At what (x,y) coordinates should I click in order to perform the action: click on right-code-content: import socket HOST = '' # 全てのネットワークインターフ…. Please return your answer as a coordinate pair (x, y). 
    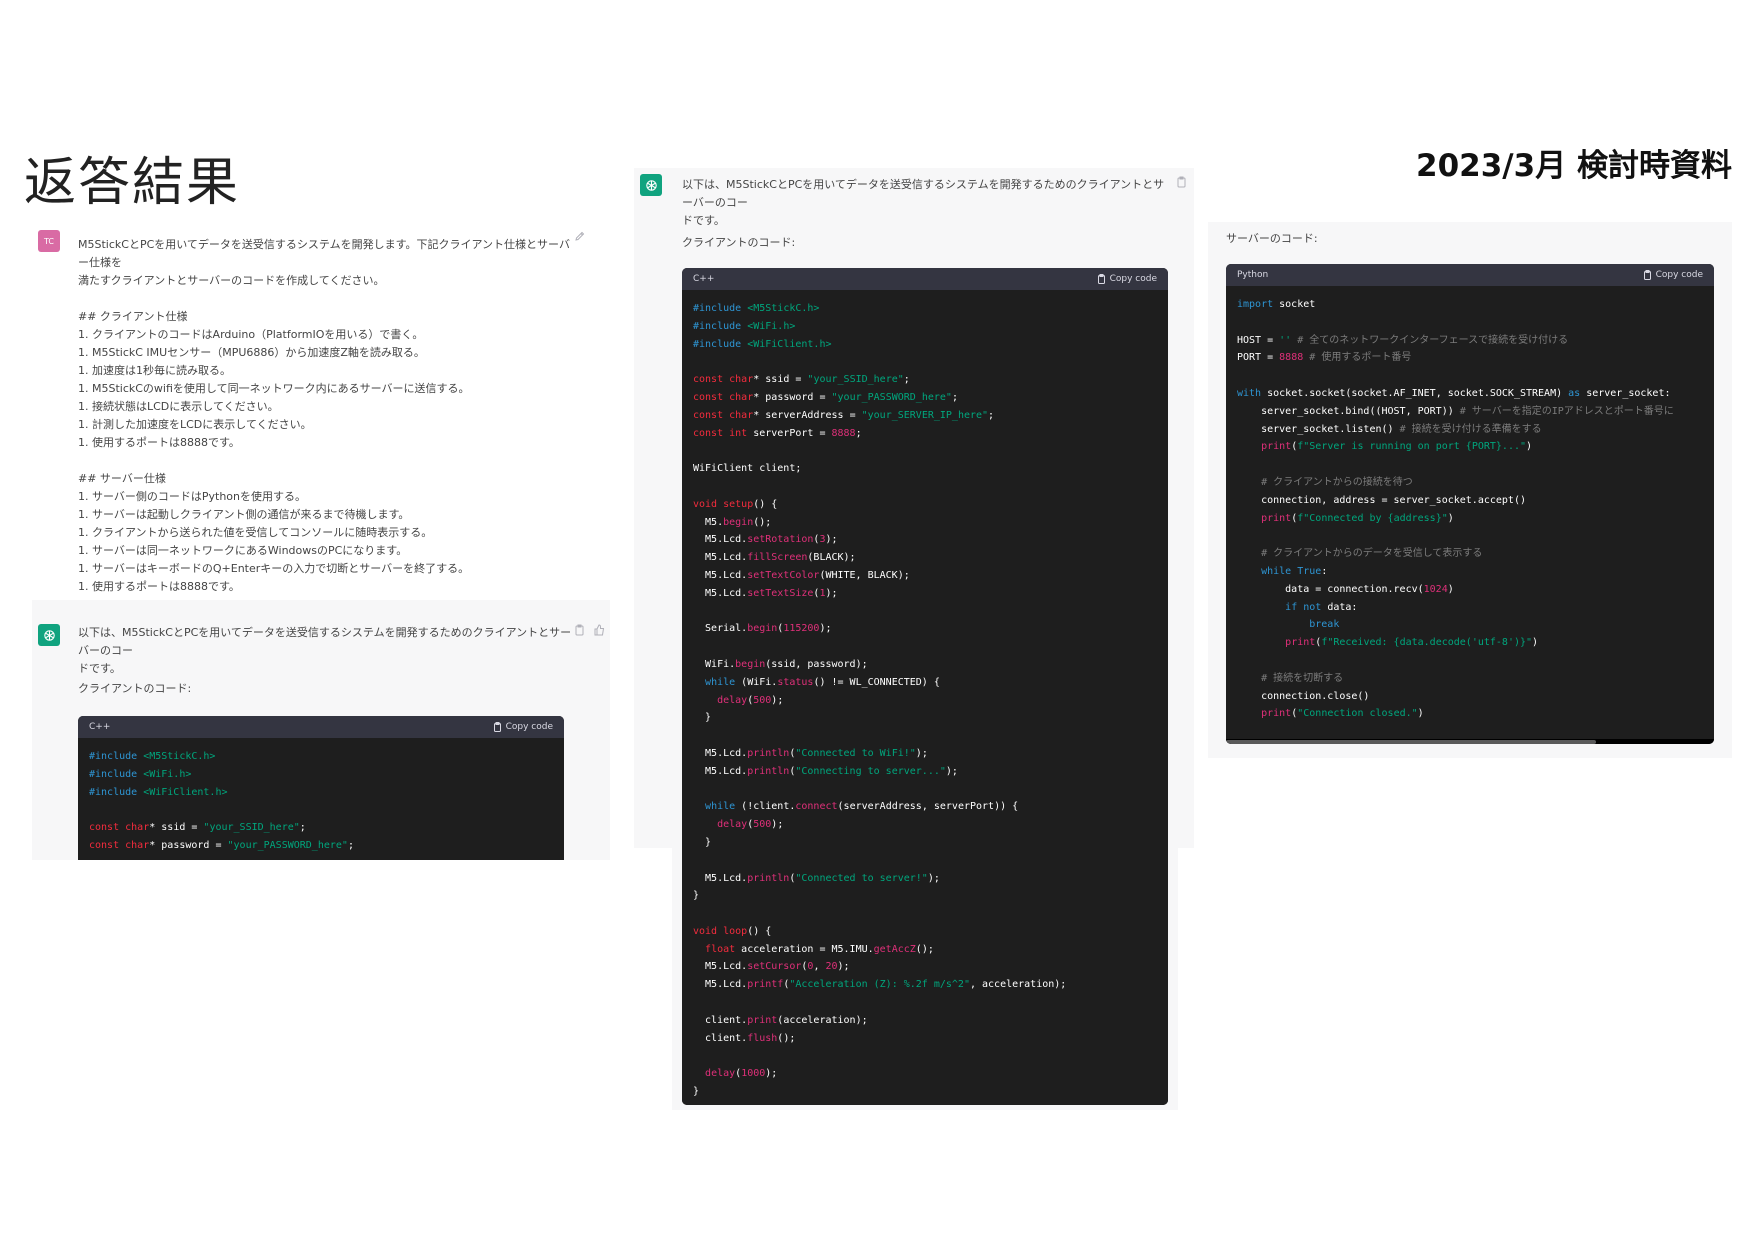
    Looking at the image, I should click on (1470, 512).